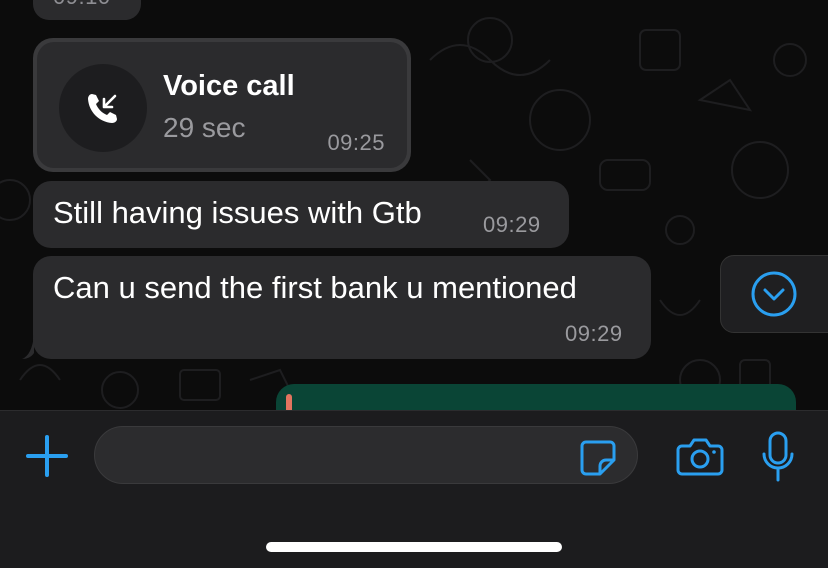  What do you see at coordinates (47, 456) in the screenshot?
I see `plus-icon` at bounding box center [47, 456].